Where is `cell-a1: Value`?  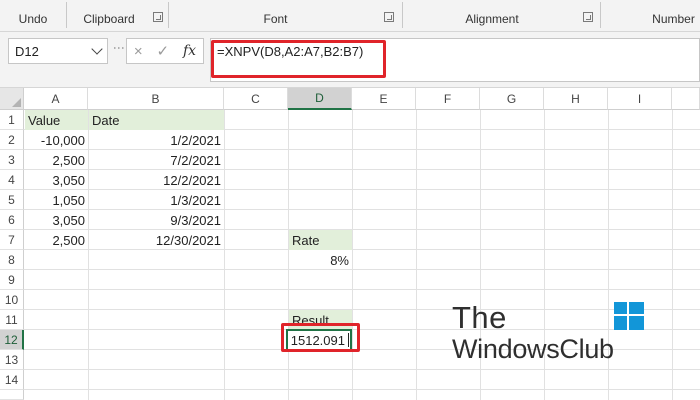 cell-a1: Value is located at coordinates (56, 120).